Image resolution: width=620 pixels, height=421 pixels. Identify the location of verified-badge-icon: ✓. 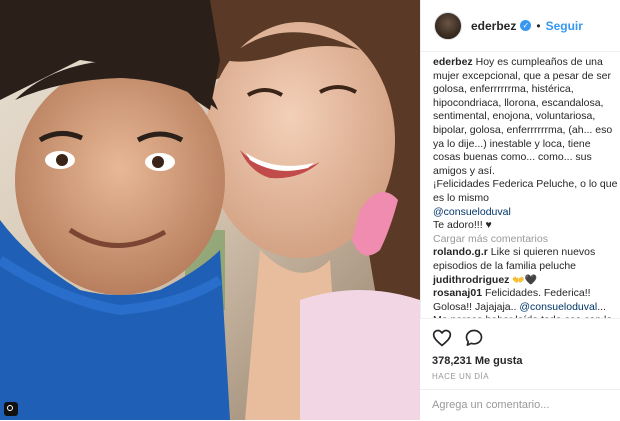
(526, 25).